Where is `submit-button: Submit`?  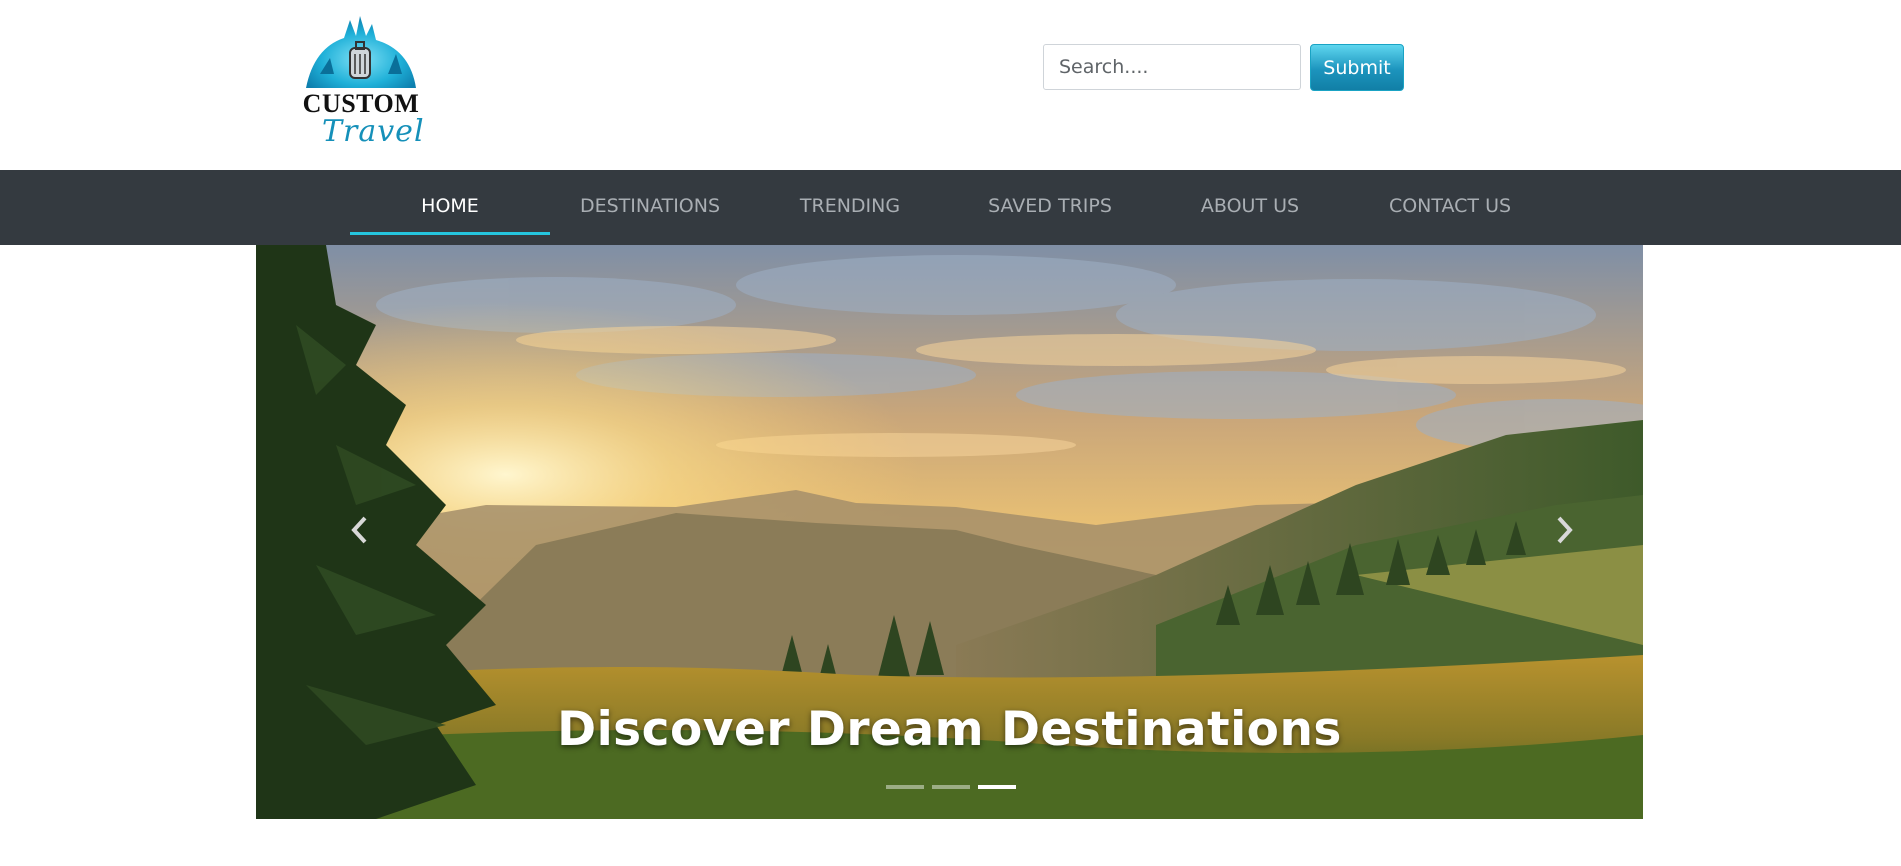 submit-button: Submit is located at coordinates (1357, 67).